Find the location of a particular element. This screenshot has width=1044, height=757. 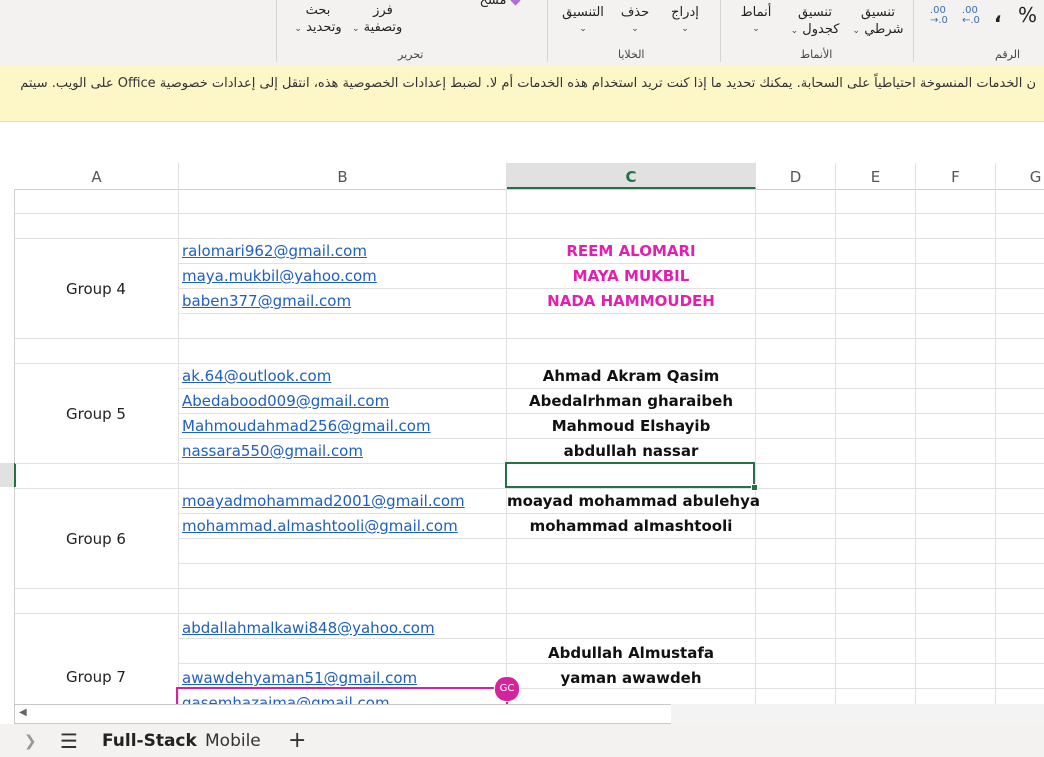

email-link: maya.mukbil@yahoo.com is located at coordinates (279, 276).